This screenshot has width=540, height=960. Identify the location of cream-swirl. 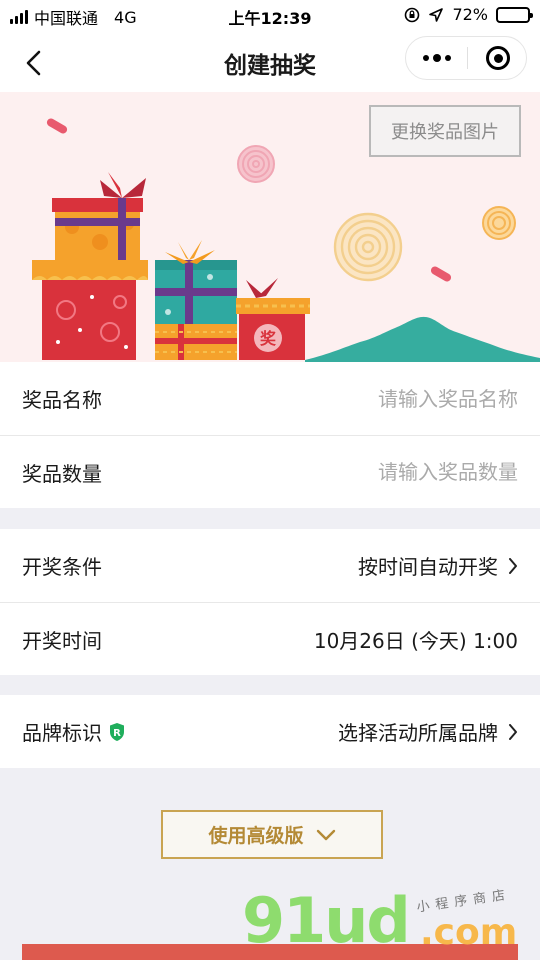
(368, 247).